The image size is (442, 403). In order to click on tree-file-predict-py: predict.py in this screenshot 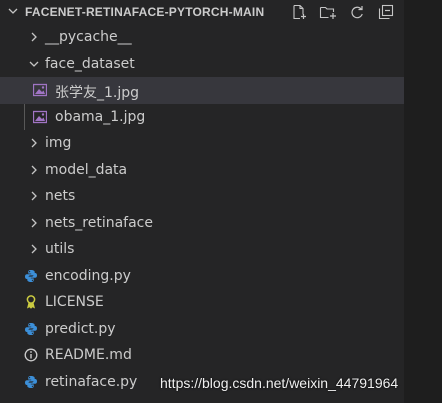, I will do `click(202, 329)`.